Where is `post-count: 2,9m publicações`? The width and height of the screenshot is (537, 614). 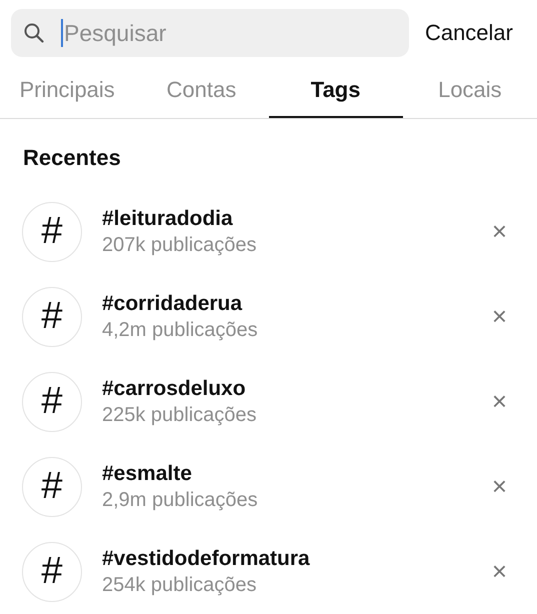 post-count: 2,9m publicações is located at coordinates (180, 500).